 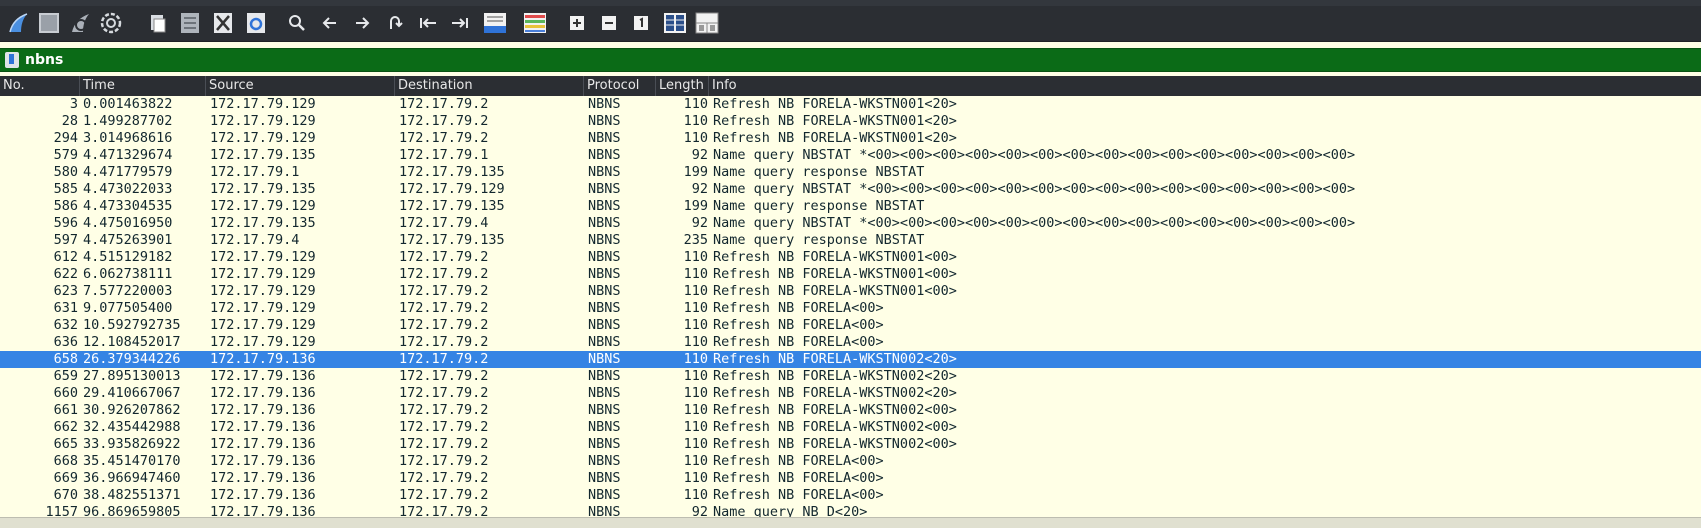 I want to click on display-filter-input: nbns, so click(x=44, y=60).